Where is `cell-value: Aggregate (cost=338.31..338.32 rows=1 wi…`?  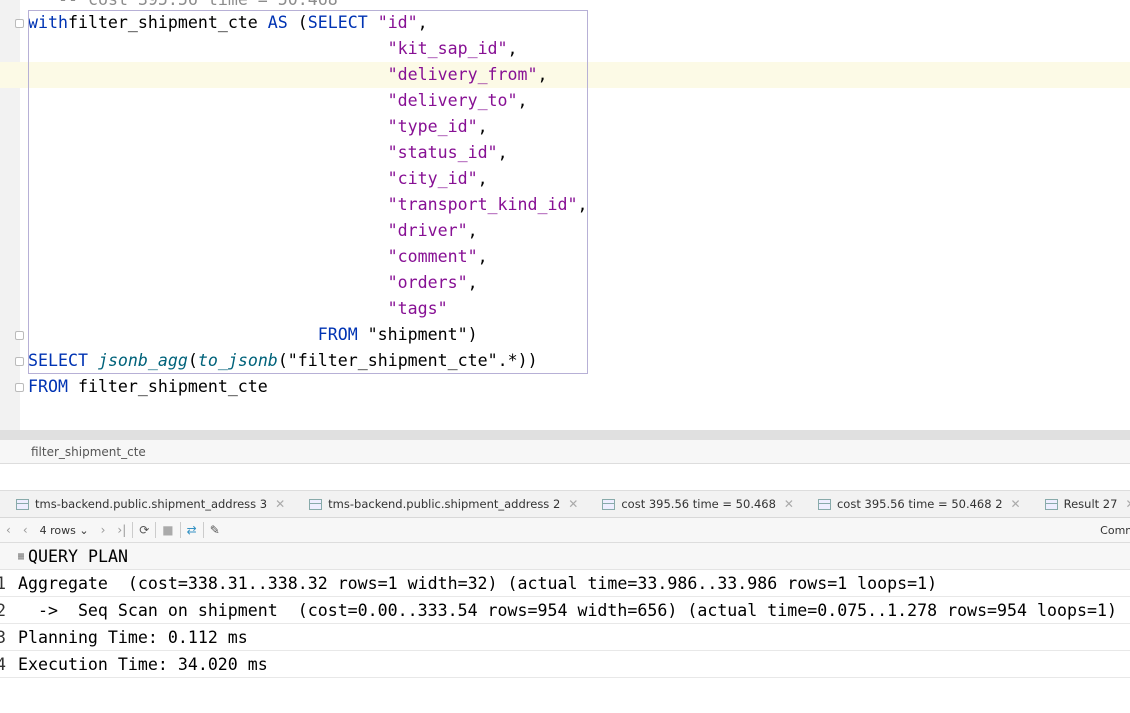 cell-value: Aggregate (cost=338.31..338.32 rows=1 wi… is located at coordinates (477, 583).